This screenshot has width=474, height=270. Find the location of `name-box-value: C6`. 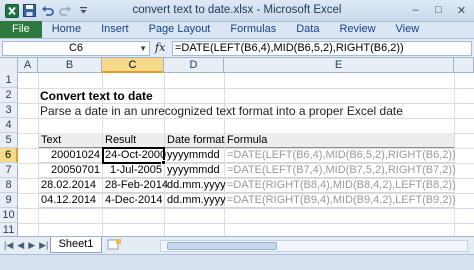

name-box-value: C6 is located at coordinates (76, 48).